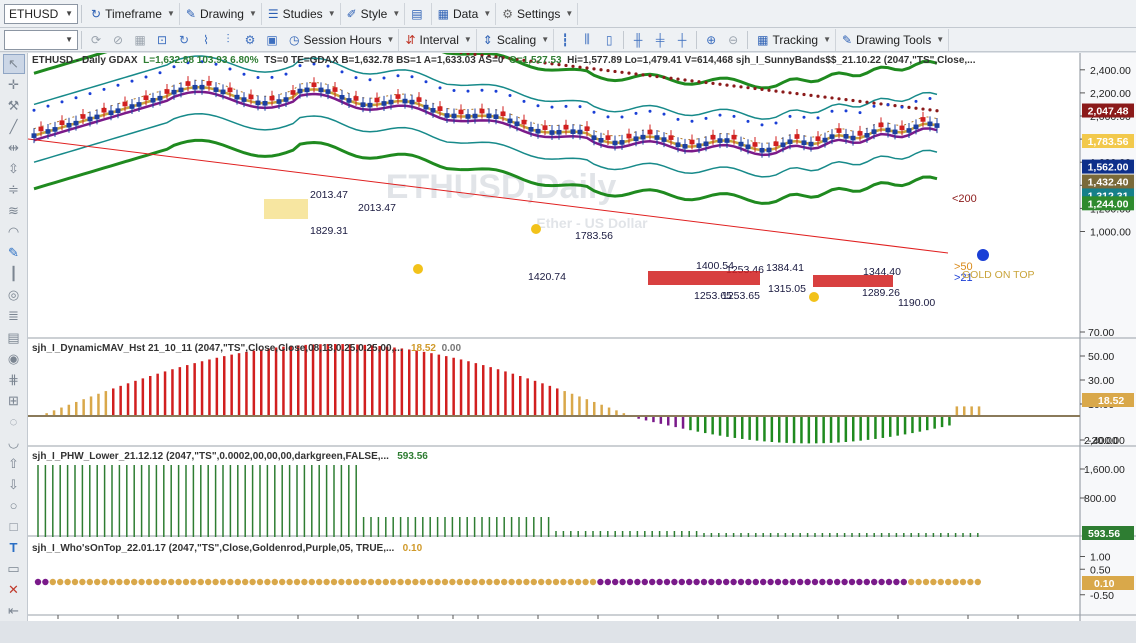 The width and height of the screenshot is (1136, 643). What do you see at coordinates (14, 506) in the screenshot?
I see `circle-tool-icon: ○` at bounding box center [14, 506].